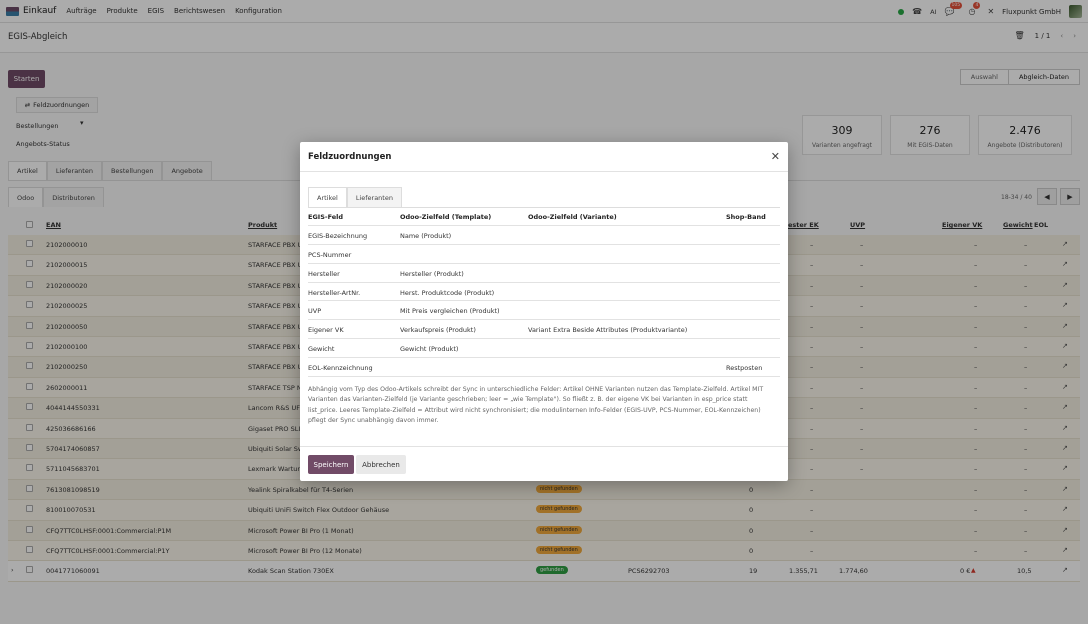 The width and height of the screenshot is (1088, 624). What do you see at coordinates (544, 171) in the screenshot?
I see `dialog-header-divider` at bounding box center [544, 171].